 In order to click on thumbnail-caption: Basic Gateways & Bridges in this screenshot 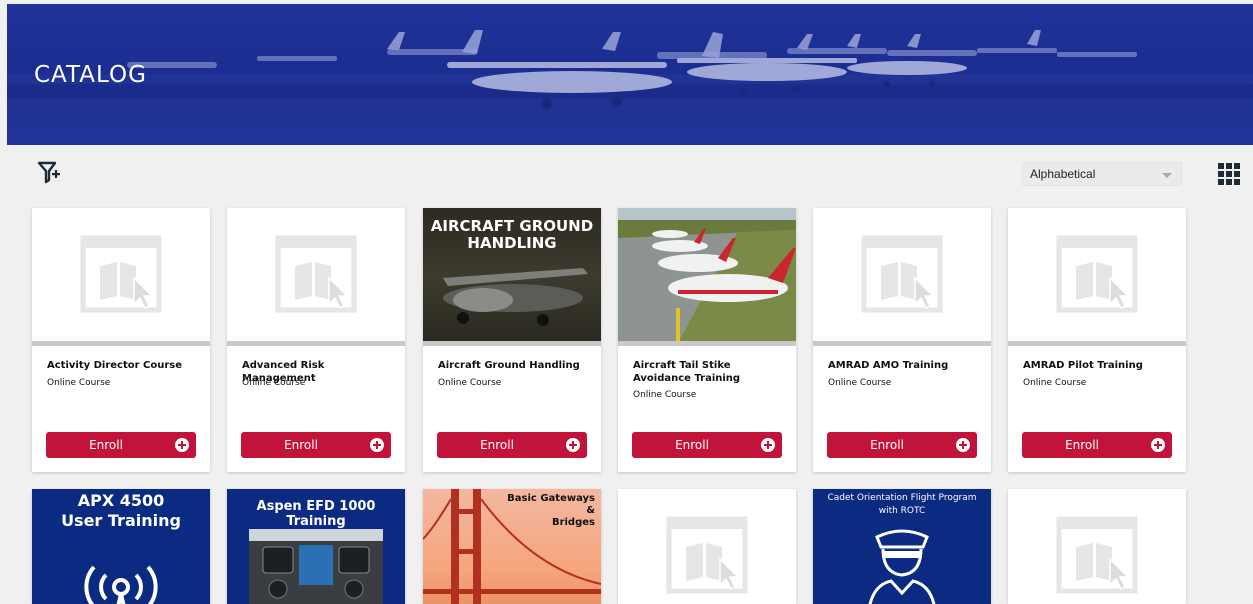, I will do `click(551, 510)`.